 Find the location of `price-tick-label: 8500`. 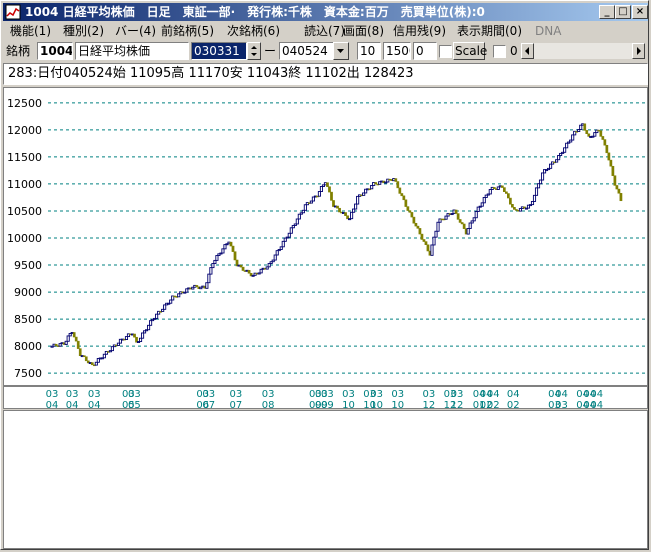

price-tick-label: 8500 is located at coordinates (28, 319).